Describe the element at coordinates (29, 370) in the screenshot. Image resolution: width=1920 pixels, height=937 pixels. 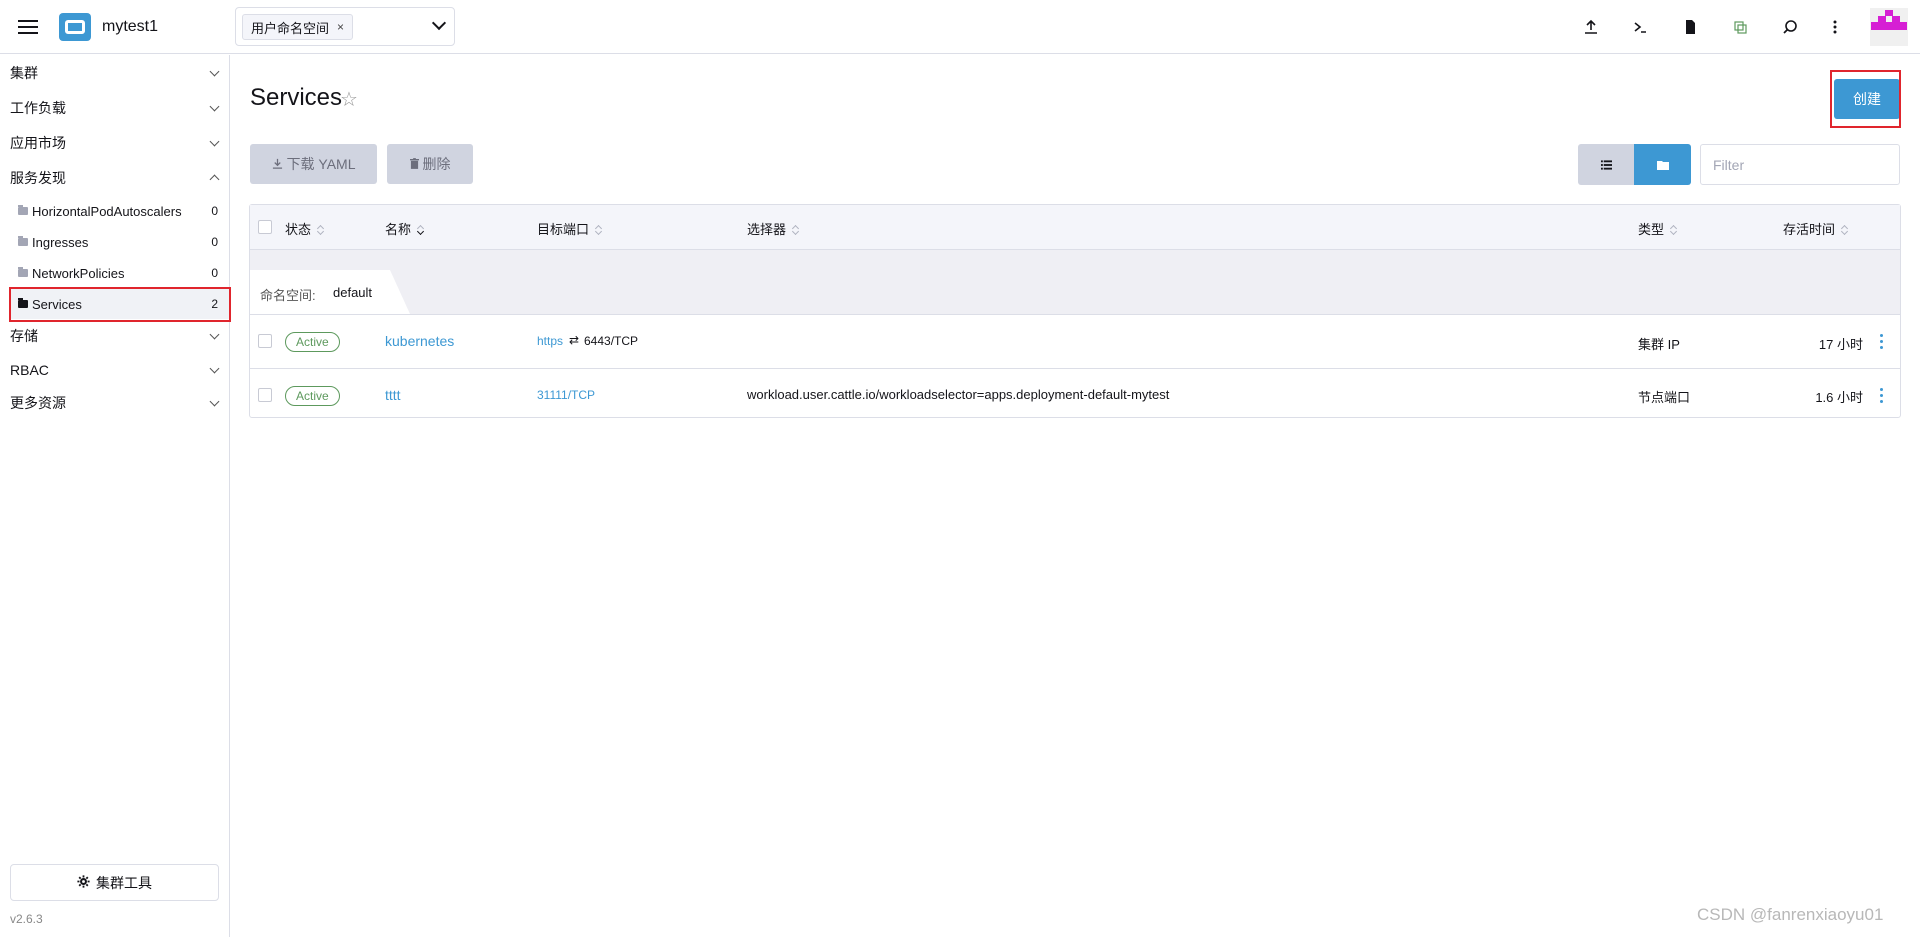
I see `nav-group-label: RBAC` at that location.